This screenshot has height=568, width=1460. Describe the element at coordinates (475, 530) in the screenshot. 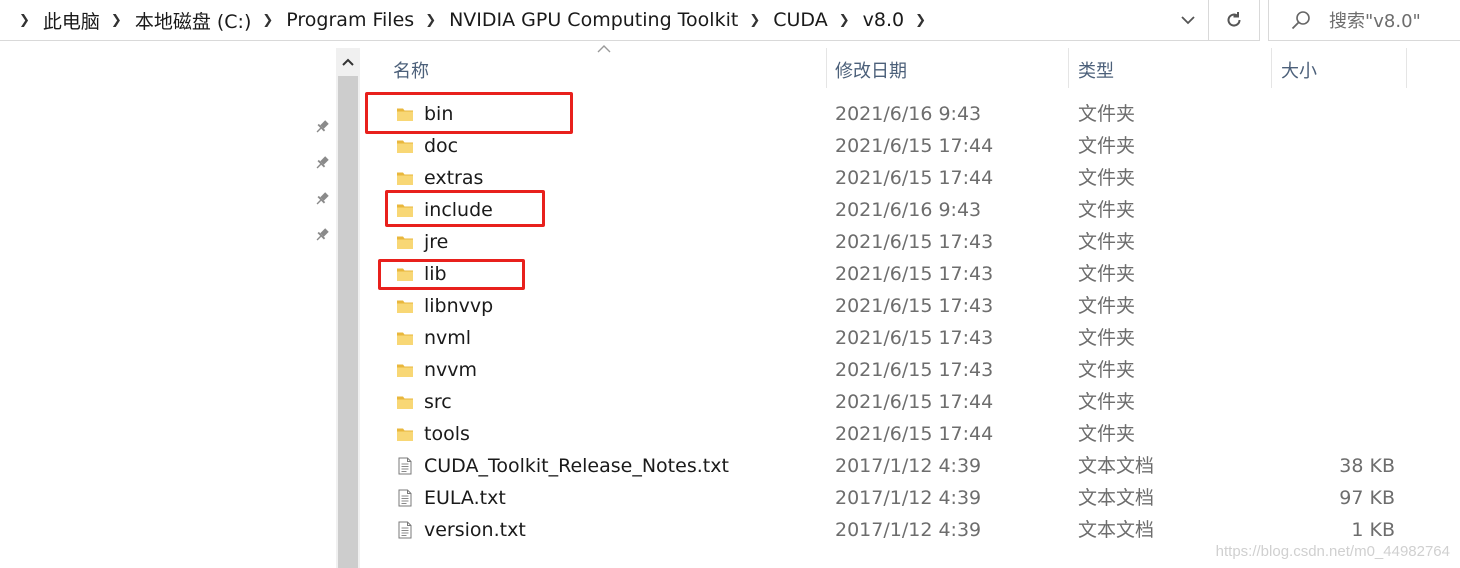

I see `item-name: version.txt` at that location.